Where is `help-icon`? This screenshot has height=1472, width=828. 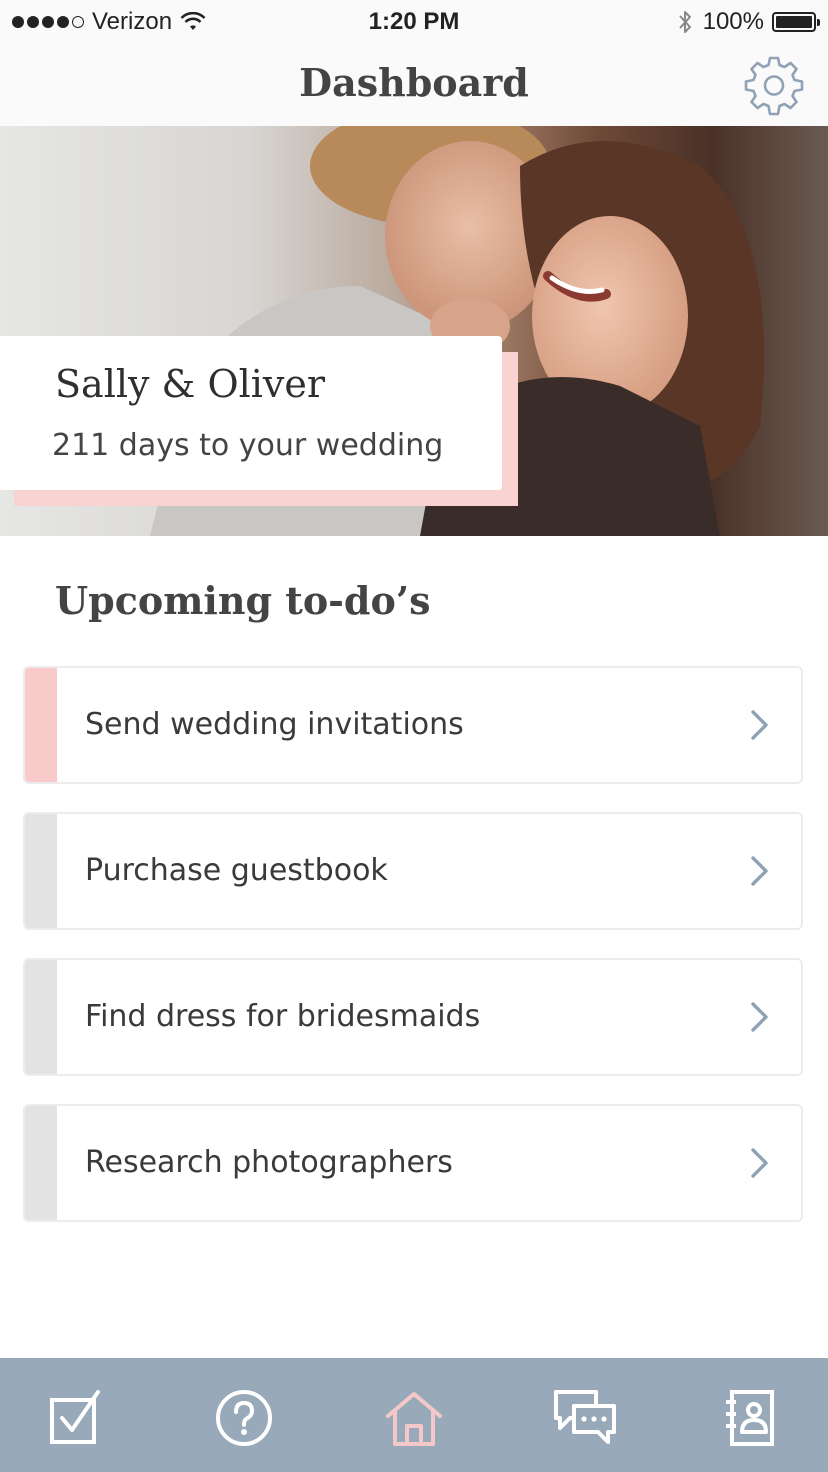 help-icon is located at coordinates (244, 1418).